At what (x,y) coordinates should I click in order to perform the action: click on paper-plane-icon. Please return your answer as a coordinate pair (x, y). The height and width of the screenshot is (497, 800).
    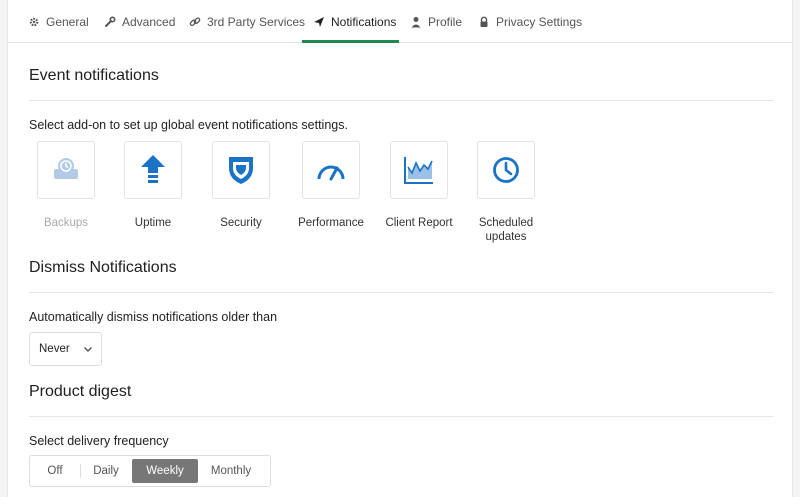
    Looking at the image, I should click on (319, 22).